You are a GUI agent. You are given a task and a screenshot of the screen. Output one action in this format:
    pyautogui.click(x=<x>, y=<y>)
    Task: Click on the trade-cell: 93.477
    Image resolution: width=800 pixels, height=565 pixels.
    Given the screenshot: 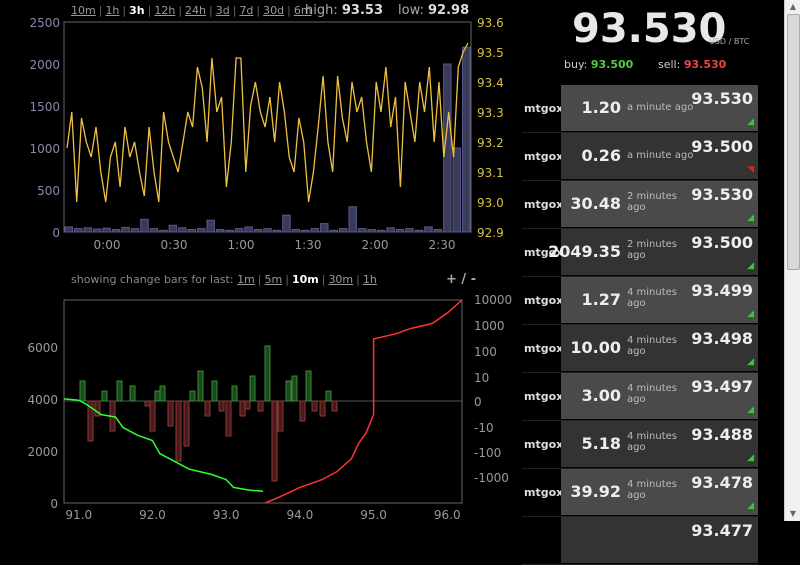 What is the action you would take?
    pyautogui.click(x=659, y=540)
    